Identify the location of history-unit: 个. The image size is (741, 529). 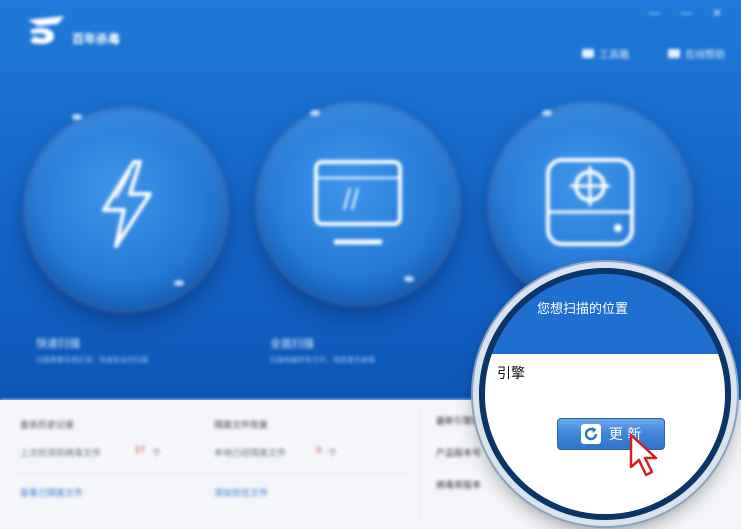
(157, 454).